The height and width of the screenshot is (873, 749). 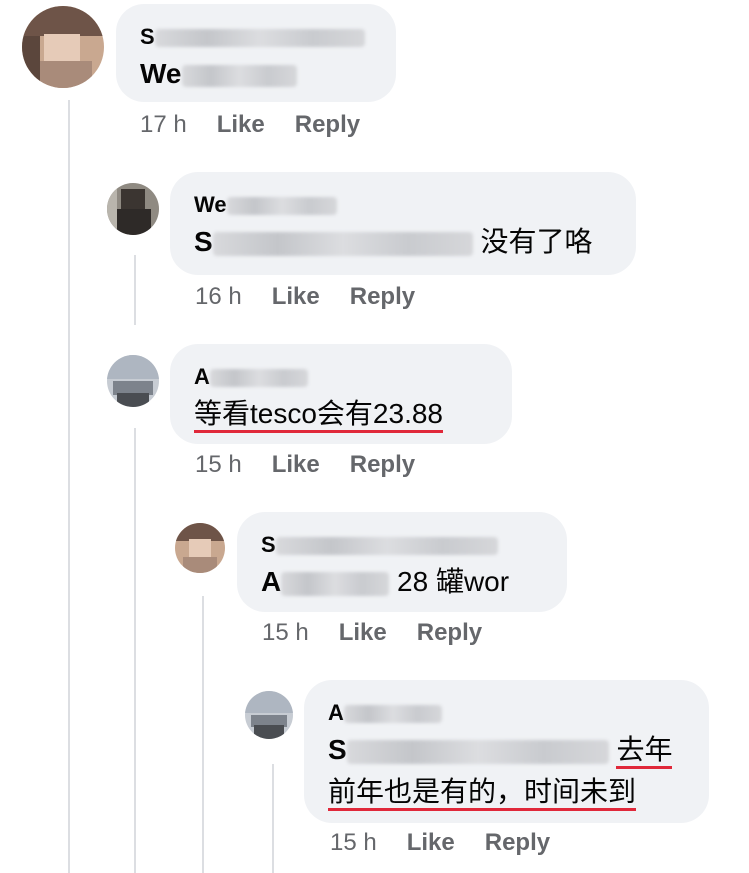 I want to click on mention-link: A, so click(x=325, y=581).